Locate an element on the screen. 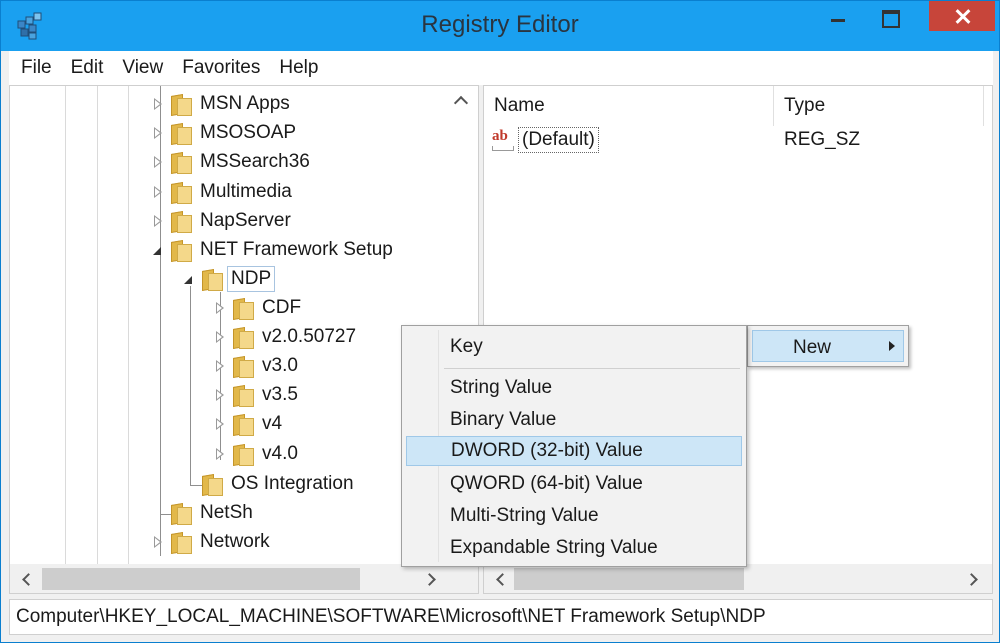 The width and height of the screenshot is (1000, 643). tree-item-label: Network is located at coordinates (235, 541).